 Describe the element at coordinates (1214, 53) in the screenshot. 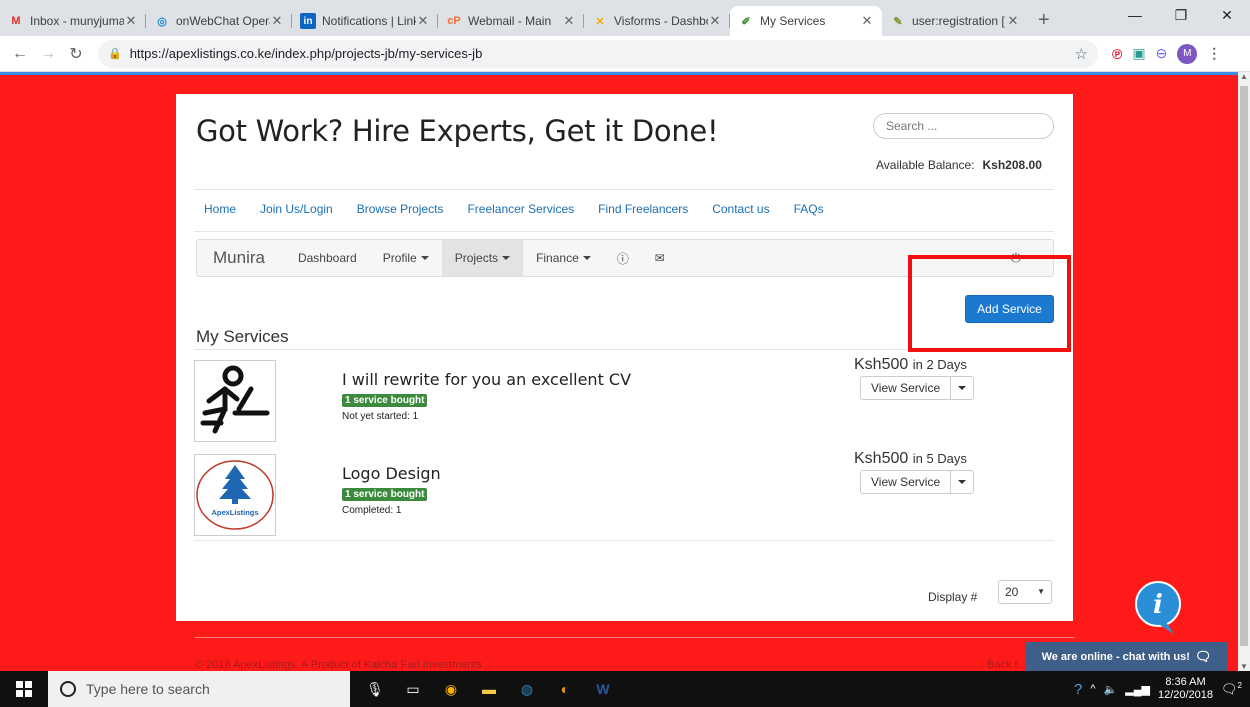

I see `menu-kebab-icon: ⋮` at that location.